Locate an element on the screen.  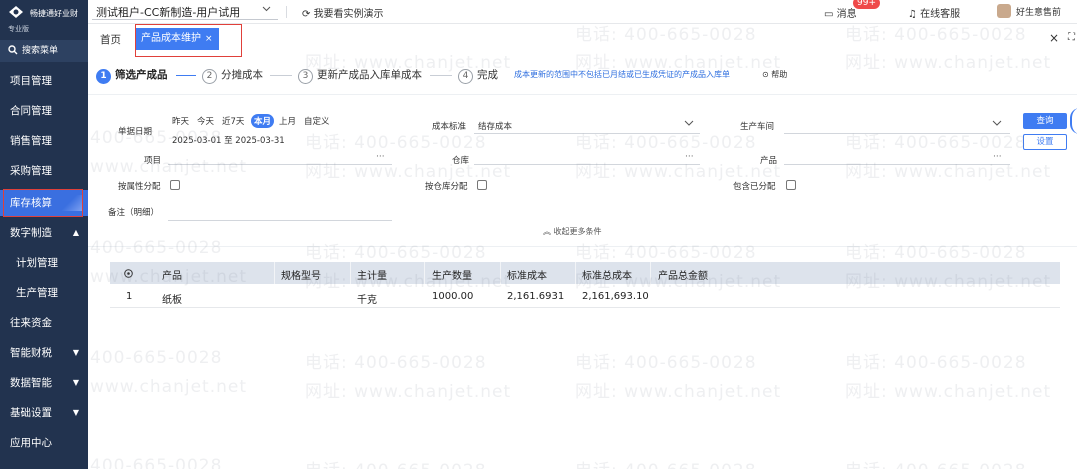
table-header: 产品 规格型号 主计量 生产数量 标准成本 标准总成本 产品总金额 is located at coordinates (585, 273).